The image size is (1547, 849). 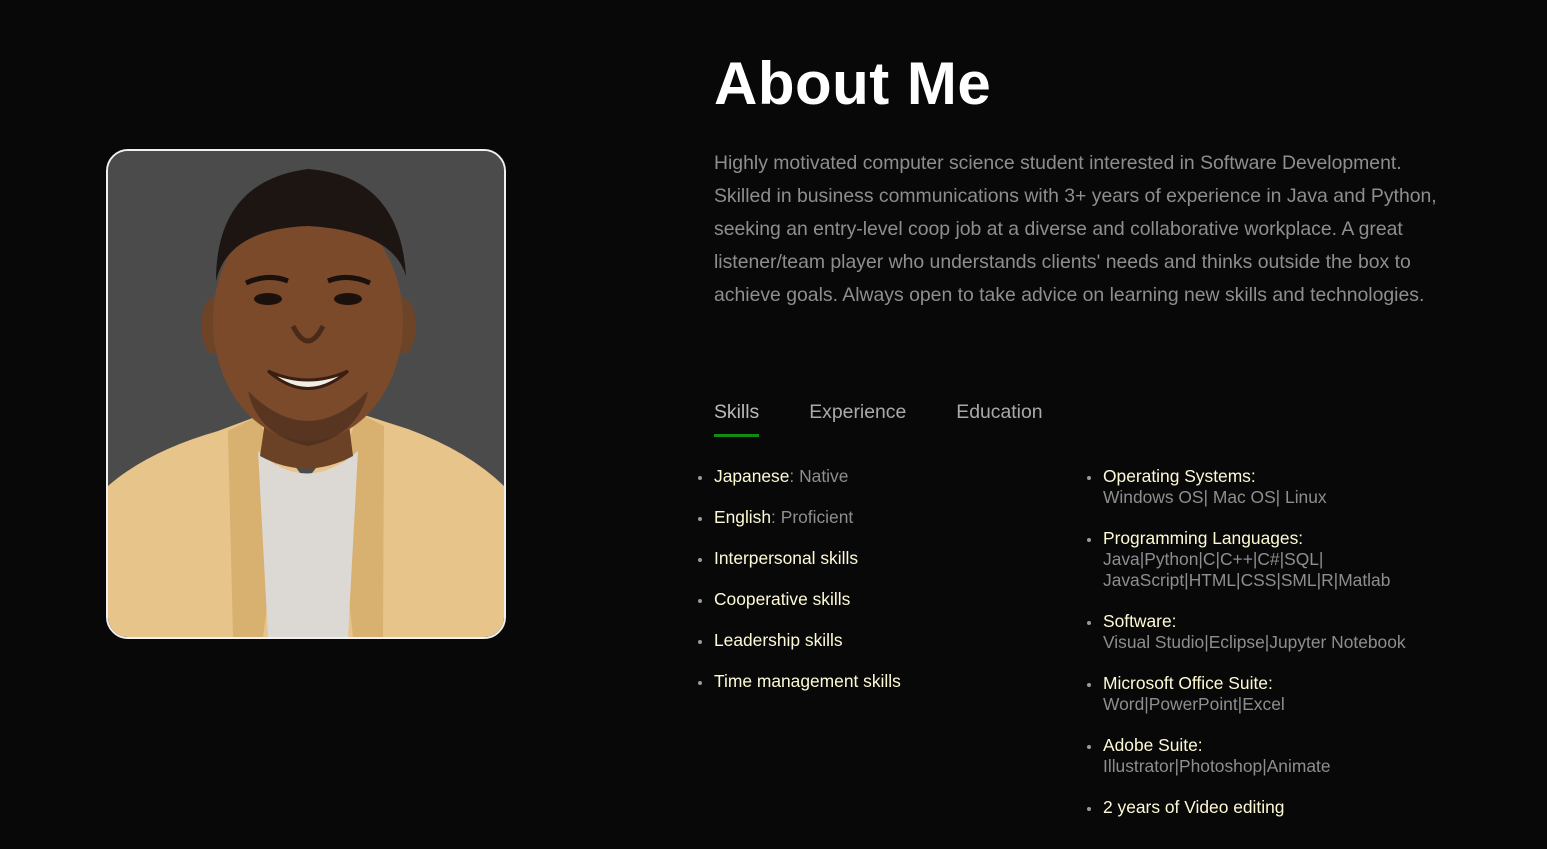 What do you see at coordinates (1179, 476) in the screenshot?
I see `skill-category: Operating Systems:` at bounding box center [1179, 476].